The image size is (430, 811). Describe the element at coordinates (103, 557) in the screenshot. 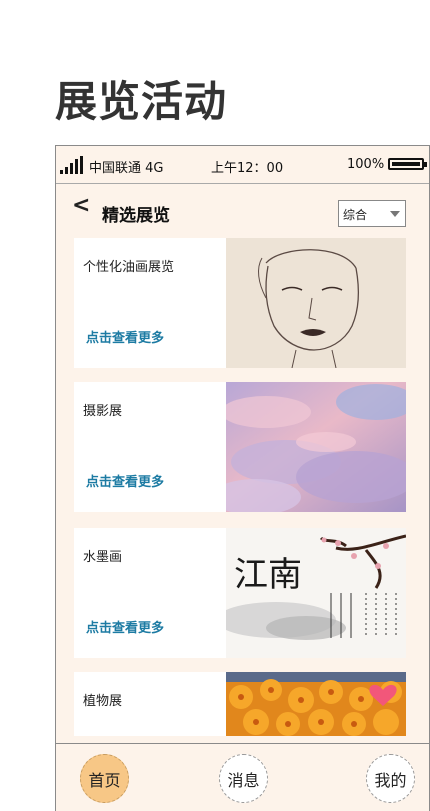

I see `card-title: 水墨画` at that location.